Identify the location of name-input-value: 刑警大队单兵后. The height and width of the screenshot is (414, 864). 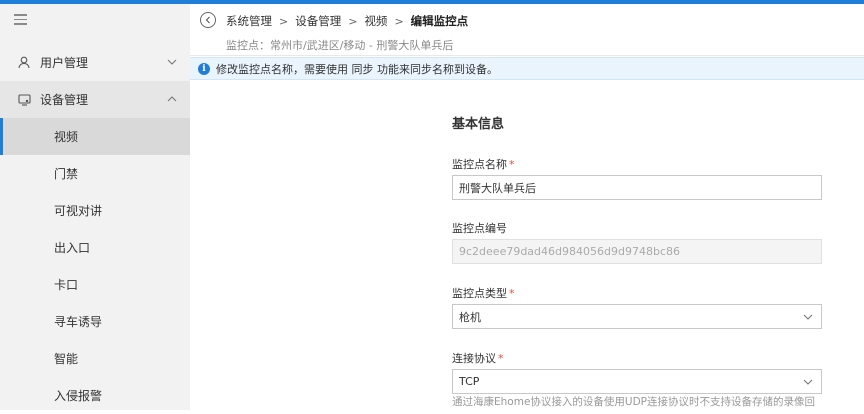
(497, 188).